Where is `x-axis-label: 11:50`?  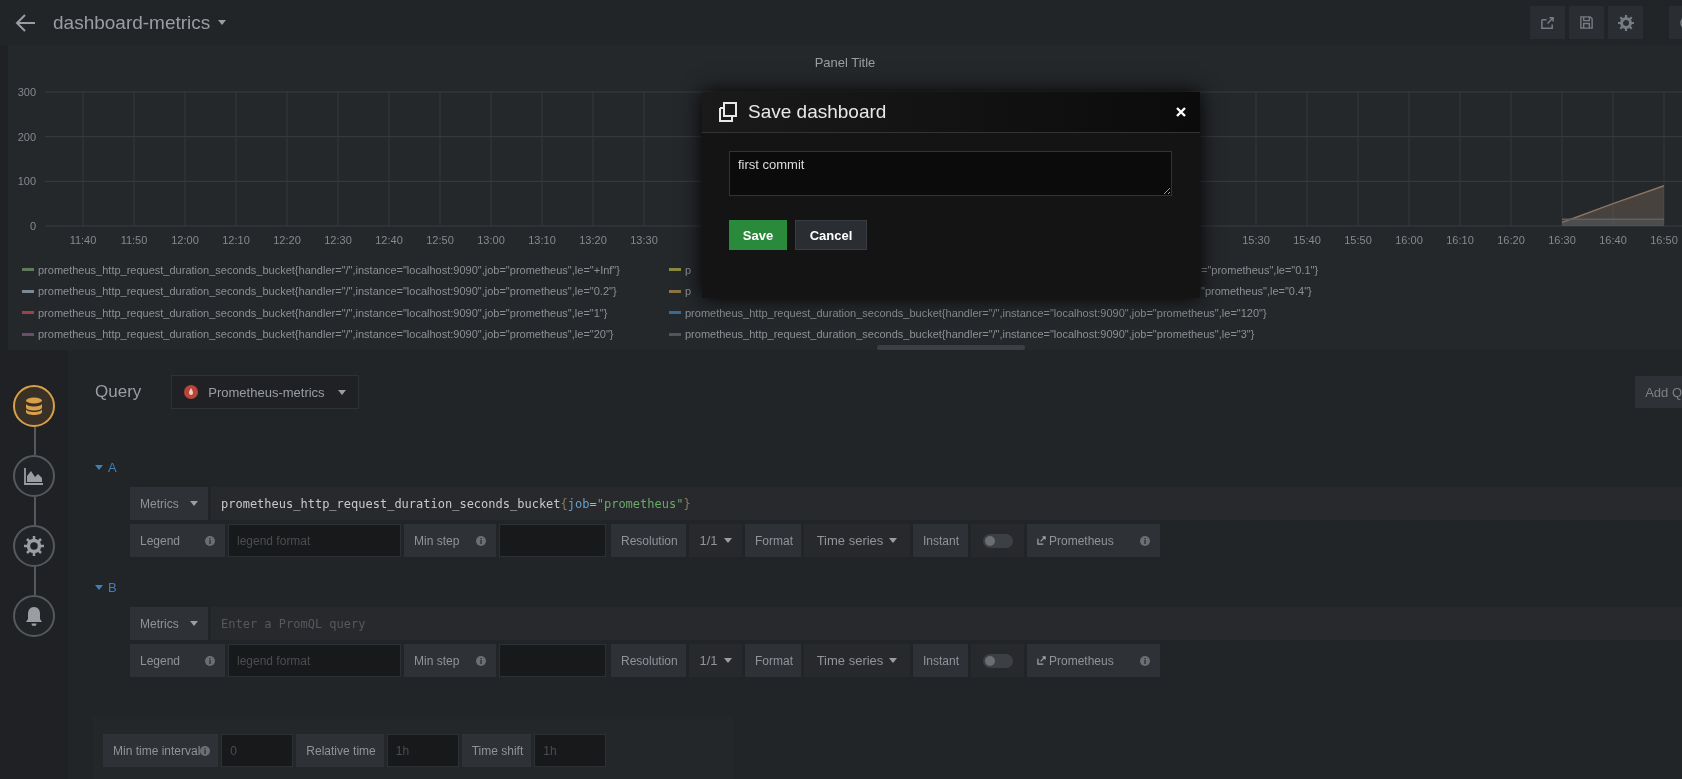 x-axis-label: 11:50 is located at coordinates (134, 240).